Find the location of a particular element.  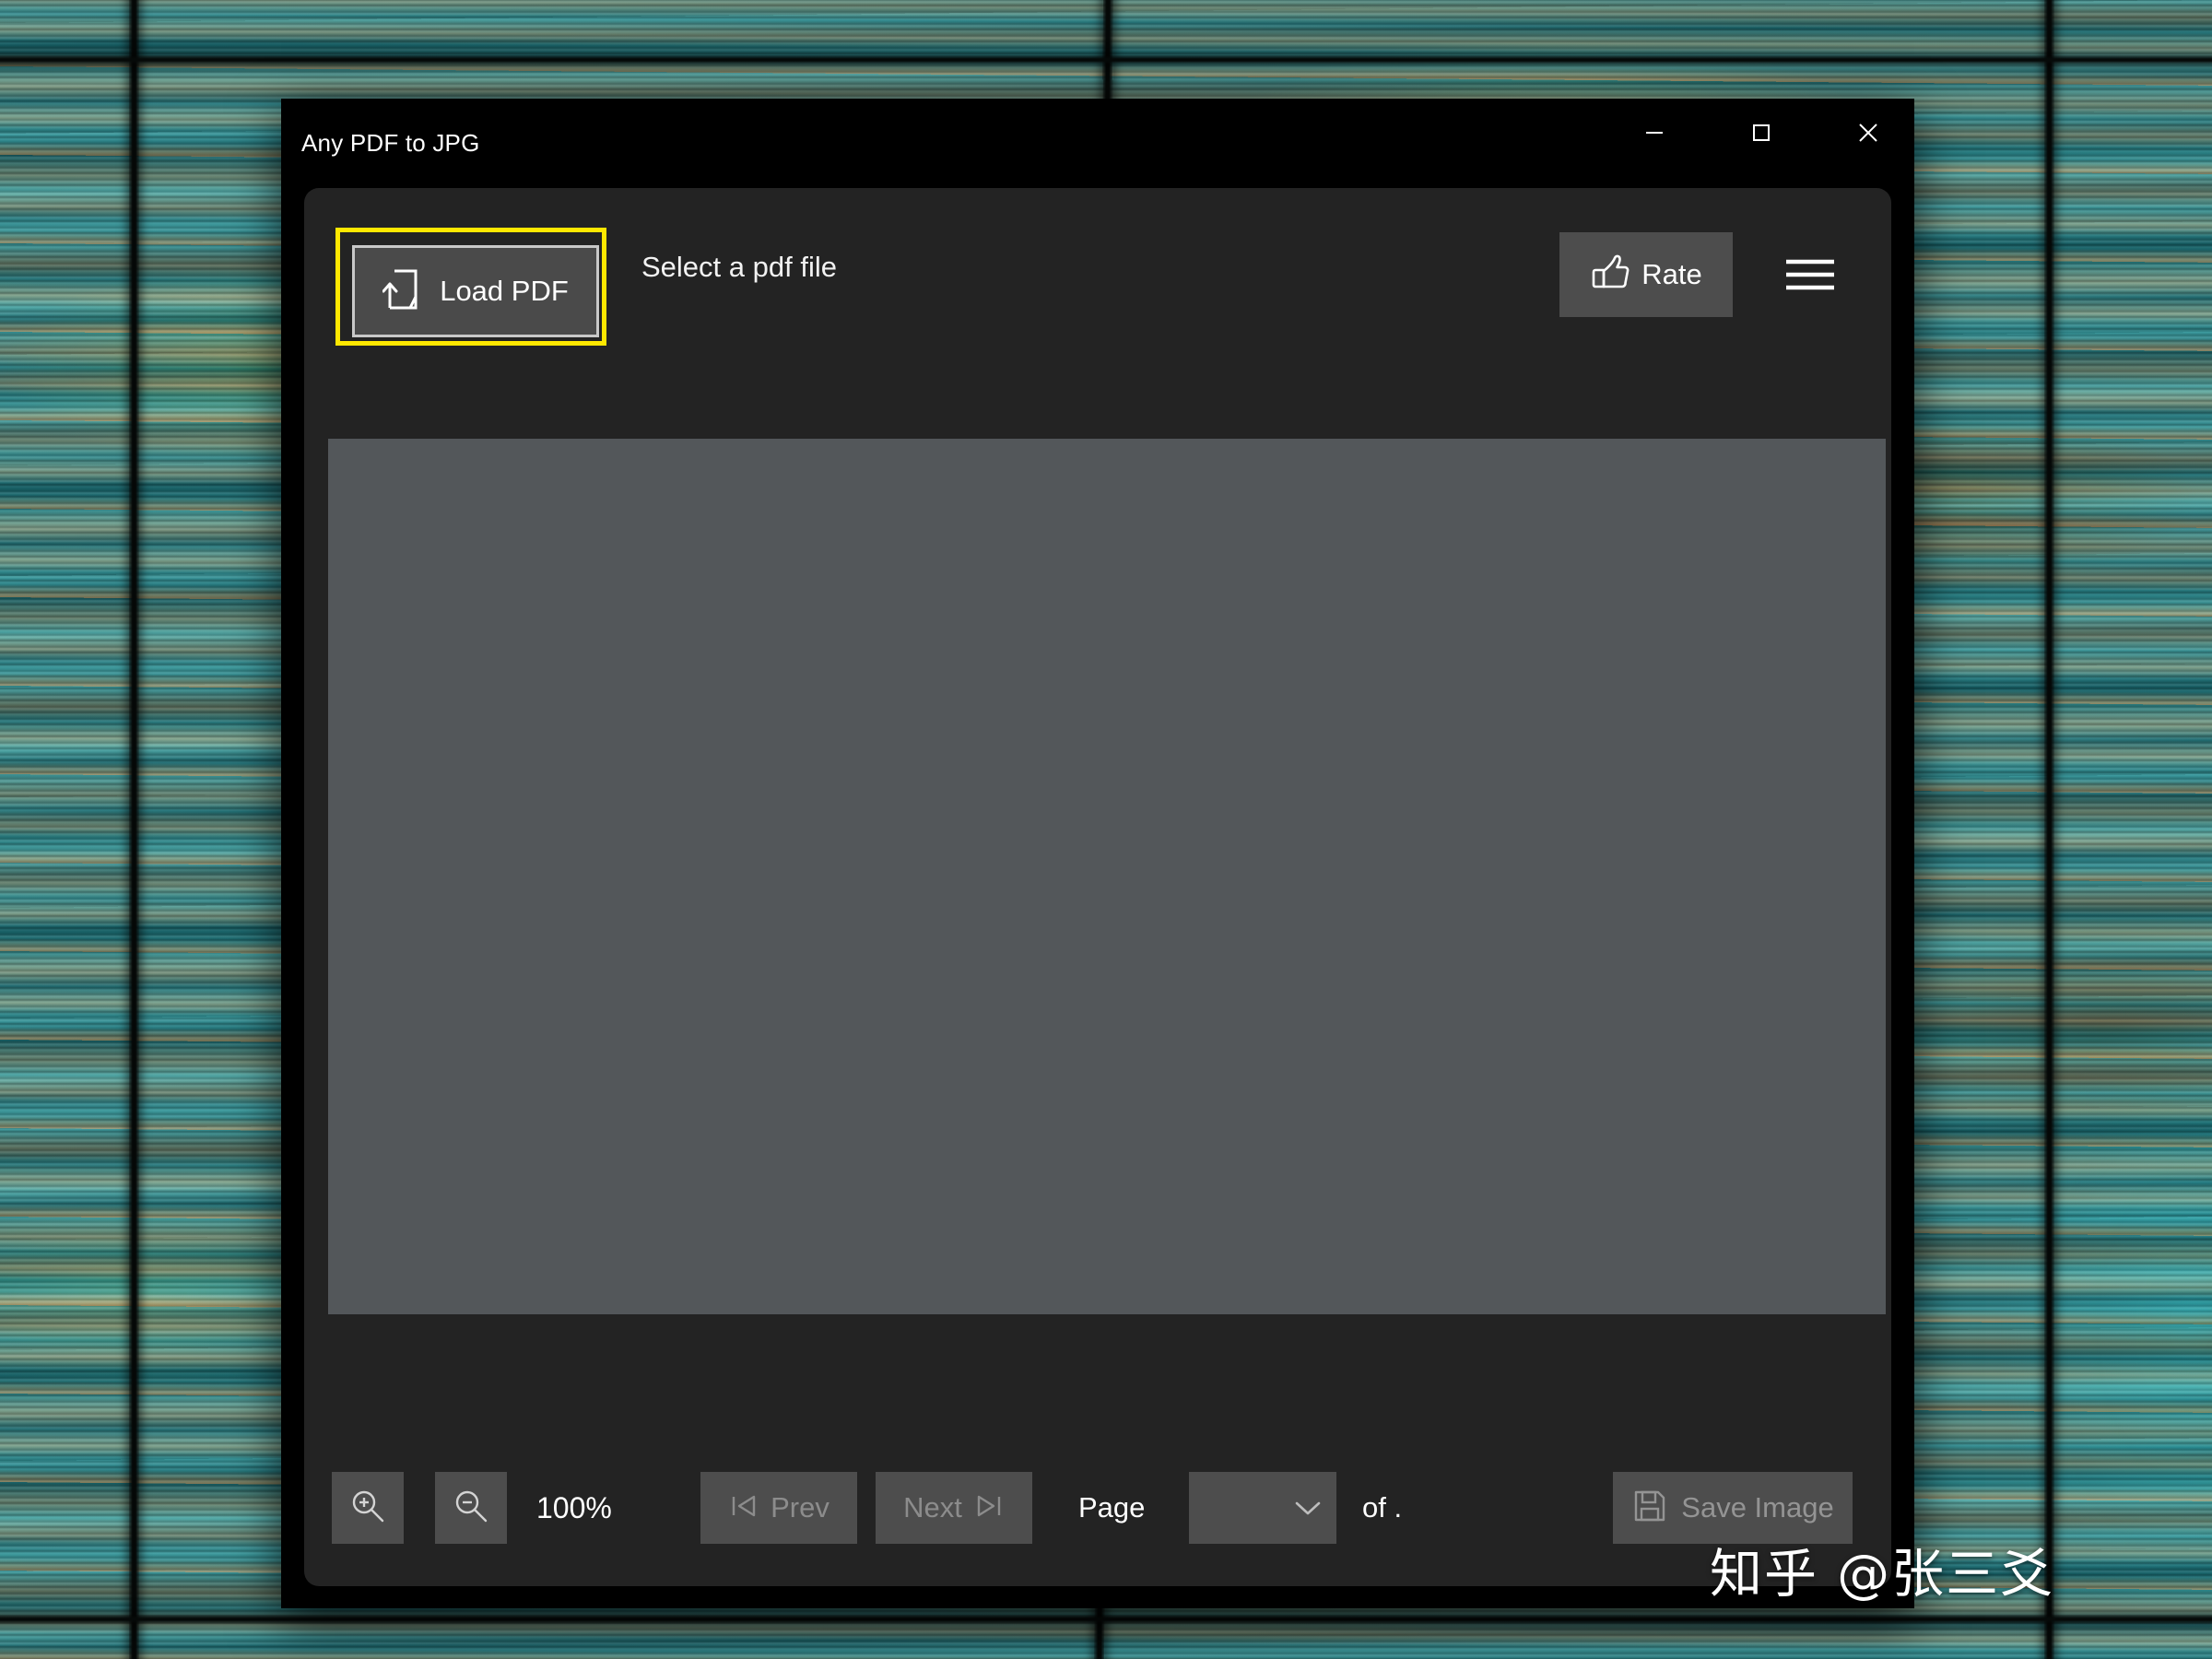

close-icon is located at coordinates (1868, 133).